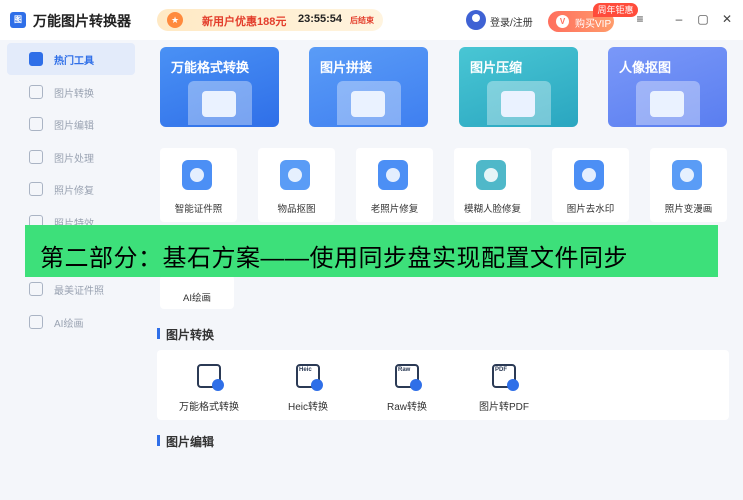  What do you see at coordinates (393, 175) in the screenshot?
I see `wrench-icon` at bounding box center [393, 175].